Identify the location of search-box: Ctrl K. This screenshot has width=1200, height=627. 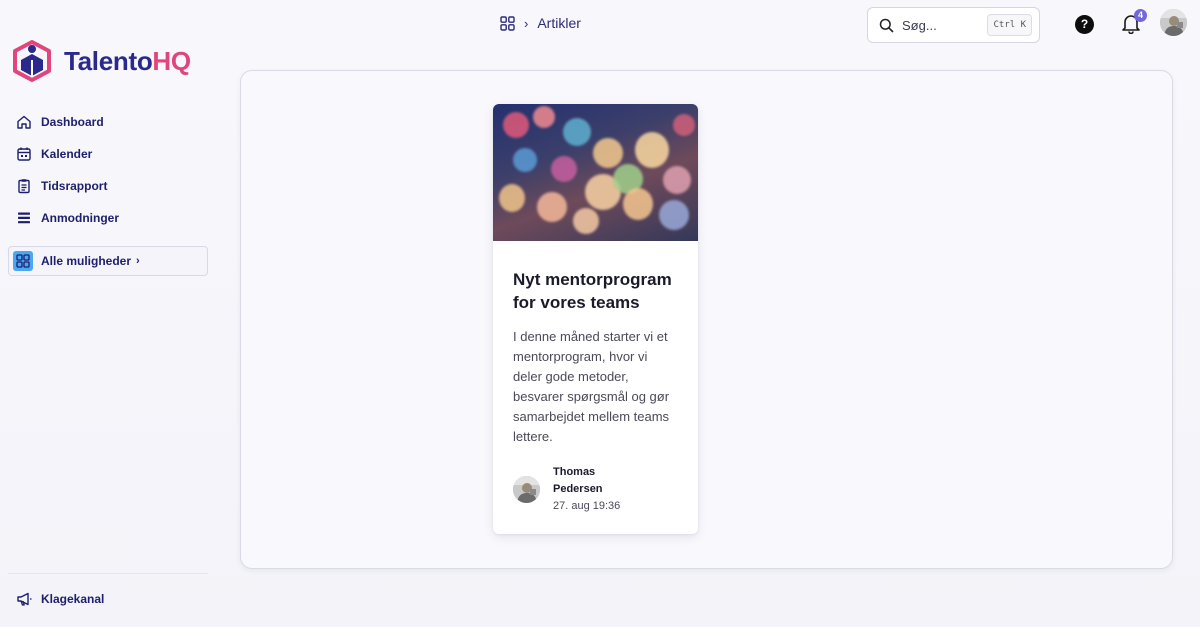
(953, 25).